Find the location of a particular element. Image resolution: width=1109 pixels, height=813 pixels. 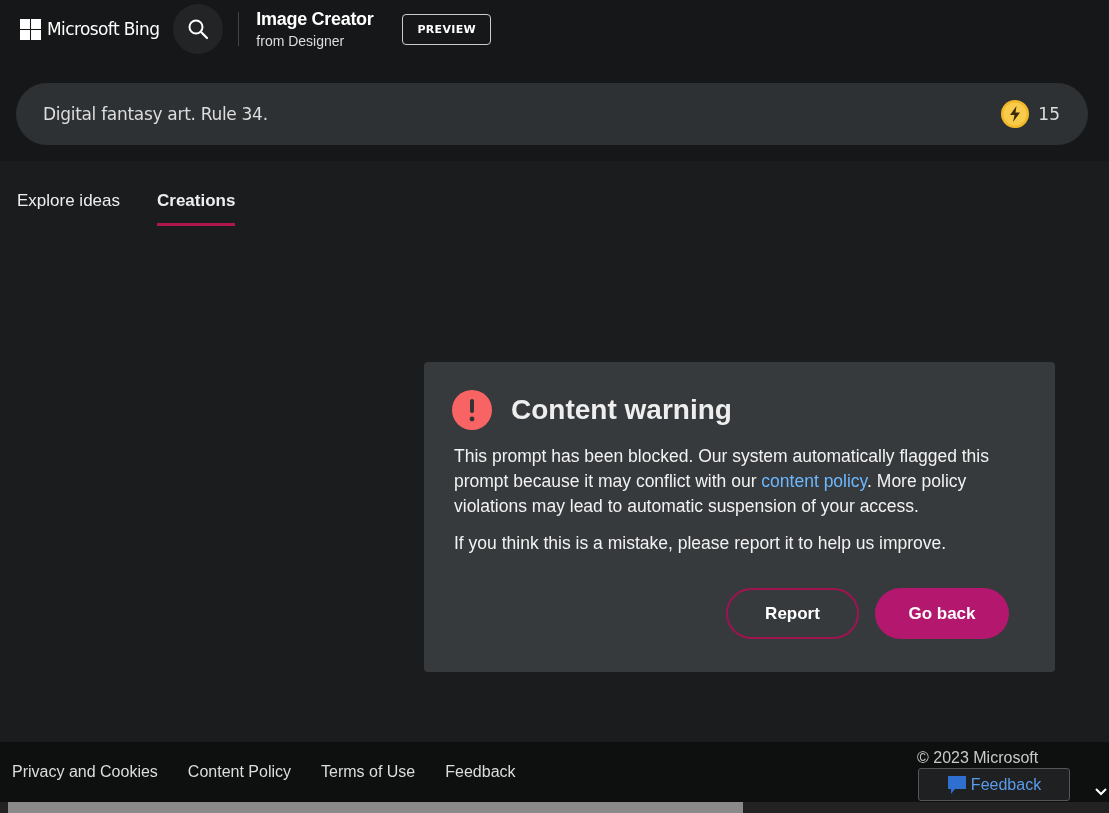

footer-link: Content Policy is located at coordinates (239, 772).